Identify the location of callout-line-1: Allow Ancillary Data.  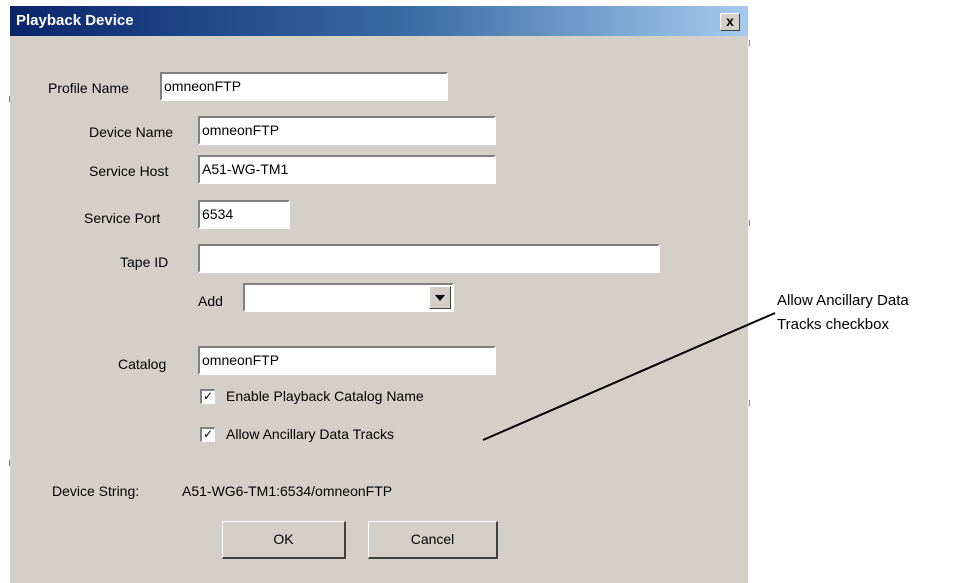
(843, 300).